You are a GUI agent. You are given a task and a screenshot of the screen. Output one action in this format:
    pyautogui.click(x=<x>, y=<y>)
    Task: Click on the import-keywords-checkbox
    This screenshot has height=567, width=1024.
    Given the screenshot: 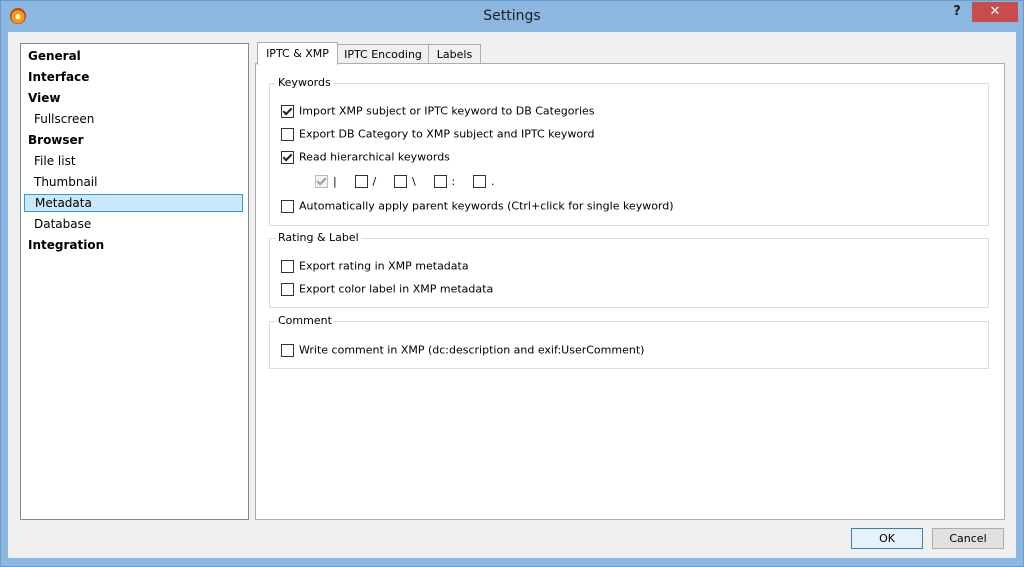 What is the action you would take?
    pyautogui.click(x=287, y=111)
    